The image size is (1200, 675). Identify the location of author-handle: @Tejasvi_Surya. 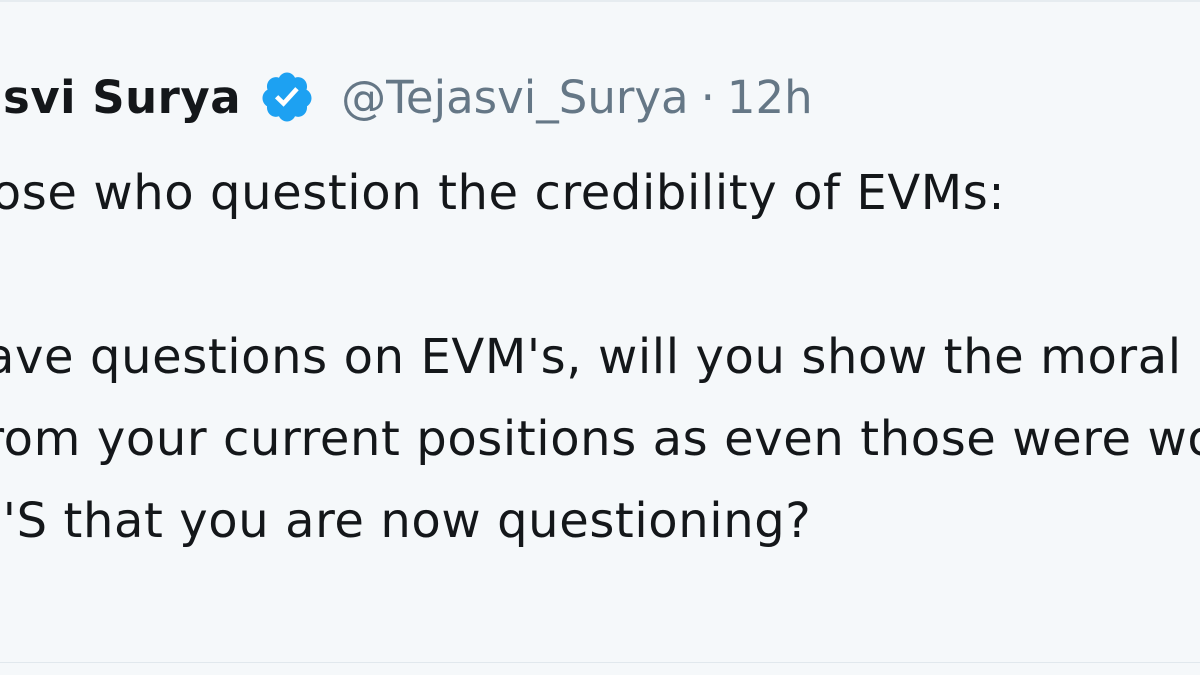
(514, 97).